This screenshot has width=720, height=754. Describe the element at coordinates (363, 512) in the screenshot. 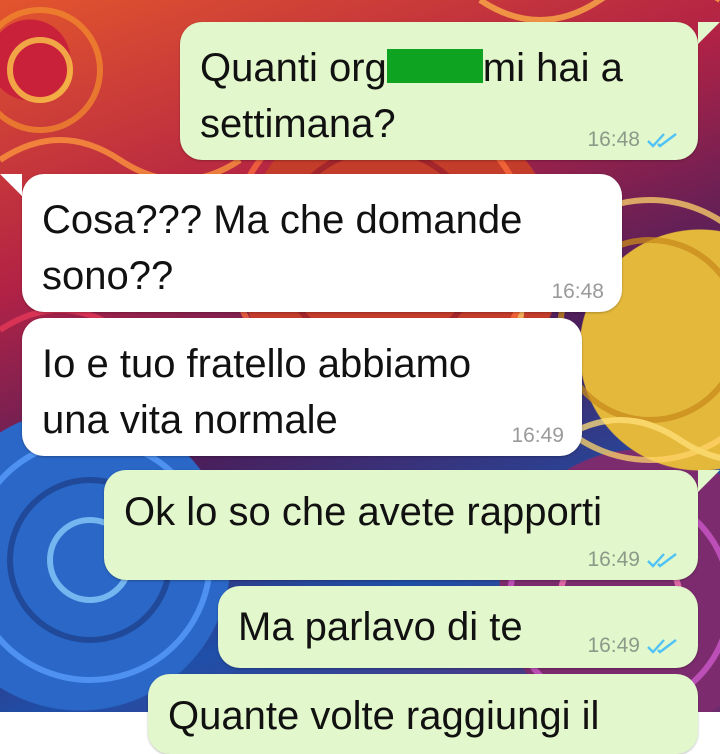

I see `message-text: Ok lo so che avete rapporti` at that location.